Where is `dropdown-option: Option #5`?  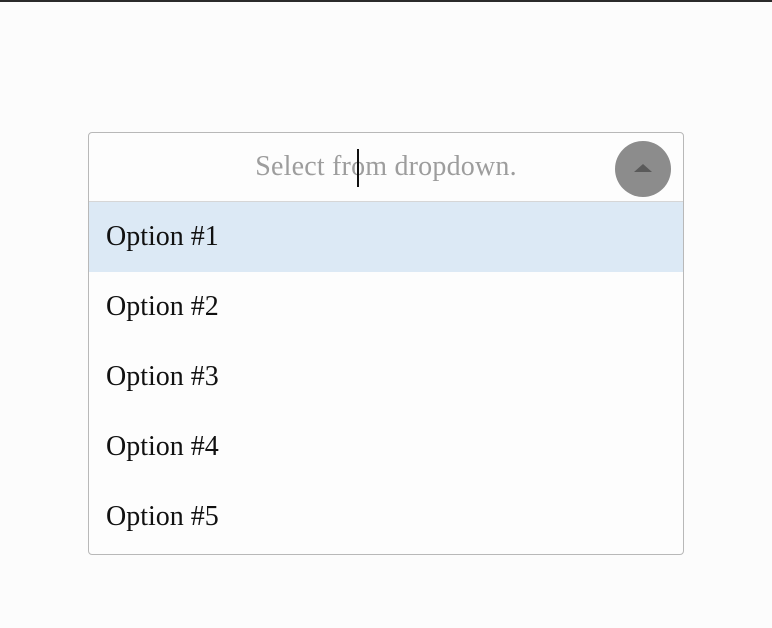 dropdown-option: Option #5 is located at coordinates (386, 517).